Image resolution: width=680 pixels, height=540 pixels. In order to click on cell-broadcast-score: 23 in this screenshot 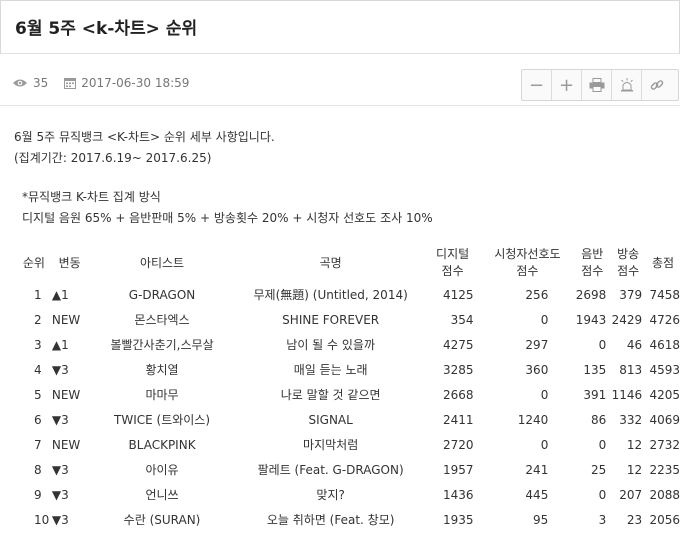, I will do `click(634, 519)`.